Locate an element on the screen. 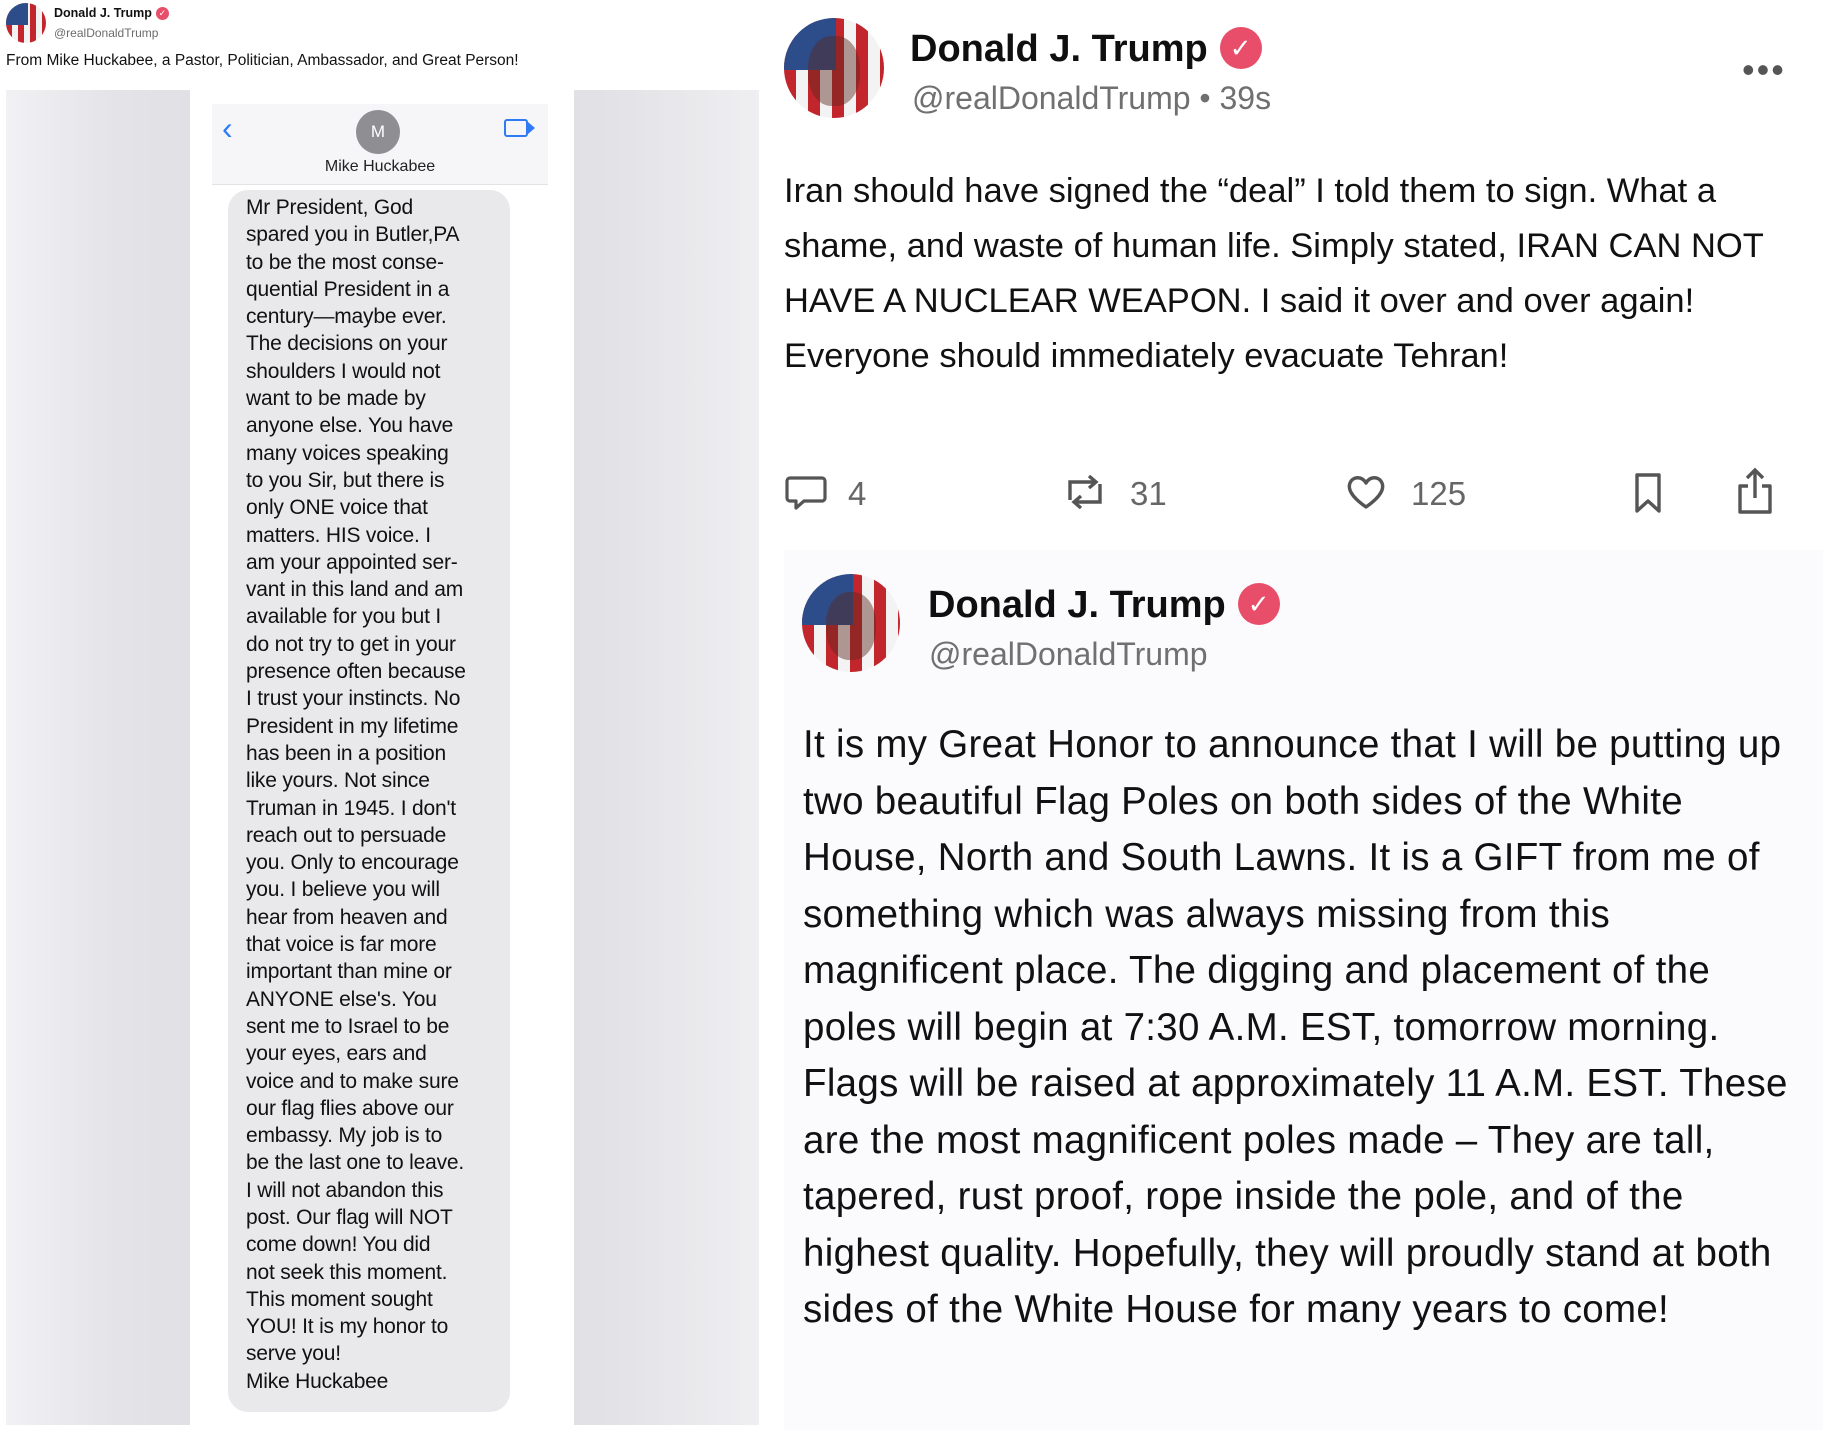  post2-author-name: Donald J. Trump is located at coordinates (1077, 605).